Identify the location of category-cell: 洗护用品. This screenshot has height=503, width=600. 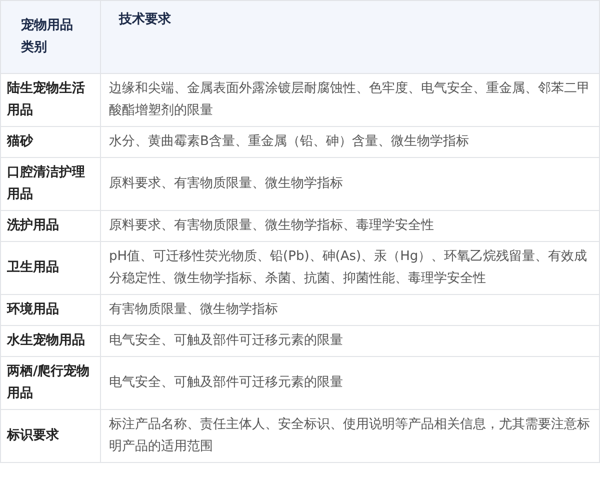
(50, 226).